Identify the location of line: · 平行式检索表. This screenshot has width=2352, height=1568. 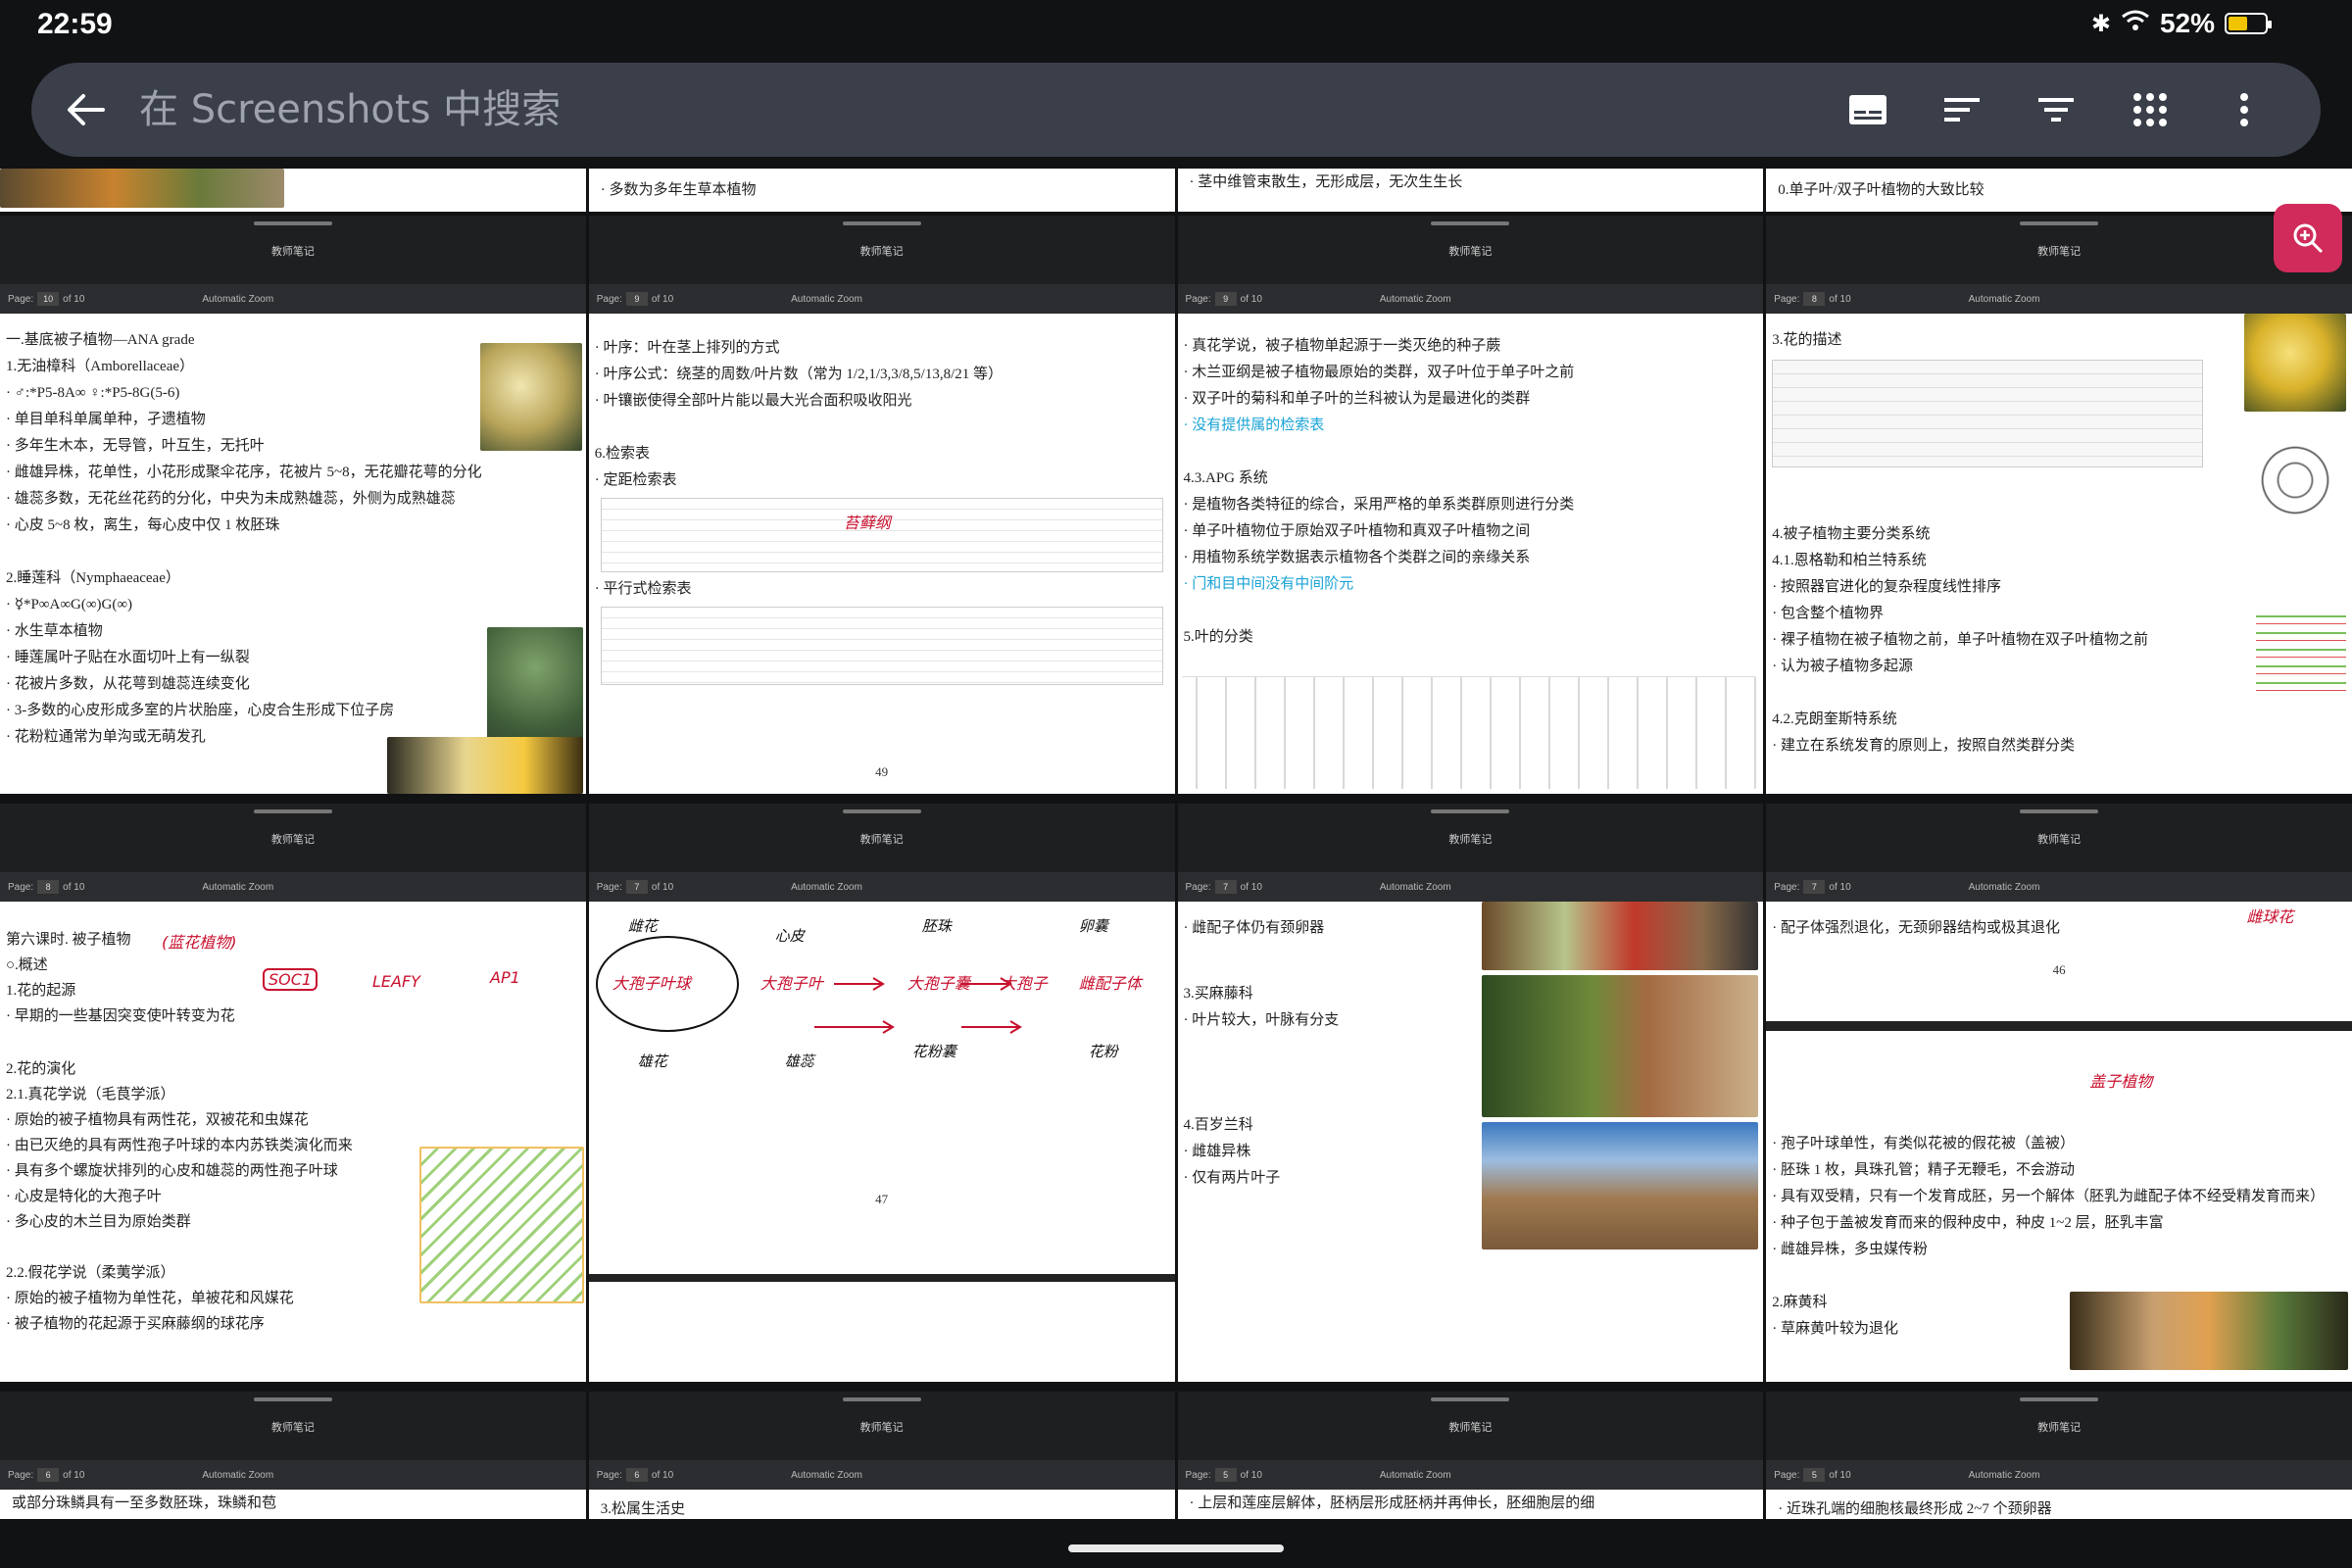
(643, 589).